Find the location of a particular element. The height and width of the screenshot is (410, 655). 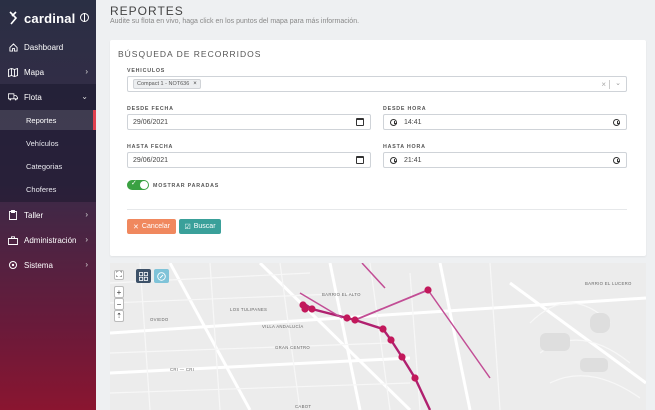

vehicle-chip-label: Compact 1 - NOT636 is located at coordinates (163, 84).